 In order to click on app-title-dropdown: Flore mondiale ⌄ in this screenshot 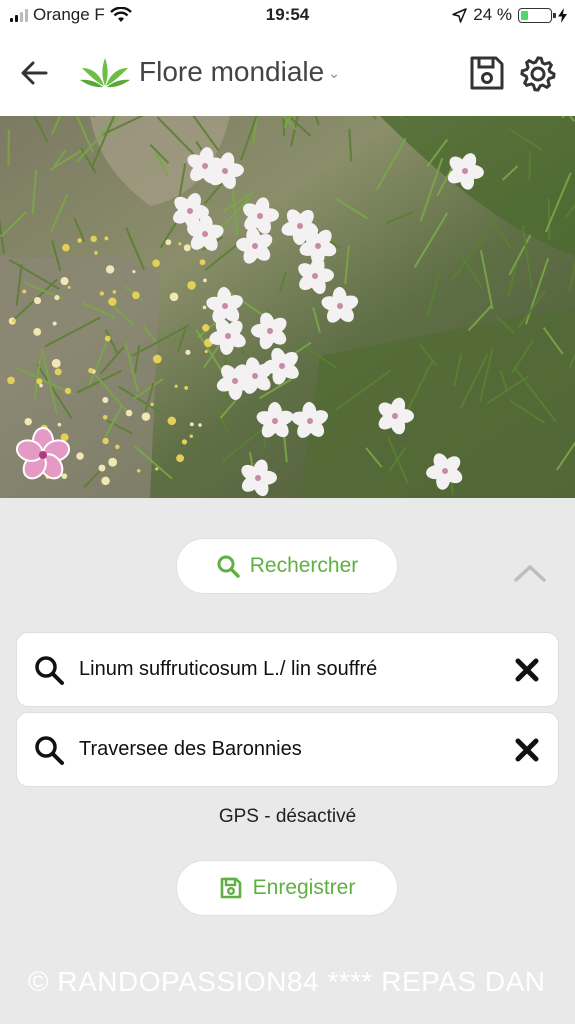, I will do `click(239, 72)`.